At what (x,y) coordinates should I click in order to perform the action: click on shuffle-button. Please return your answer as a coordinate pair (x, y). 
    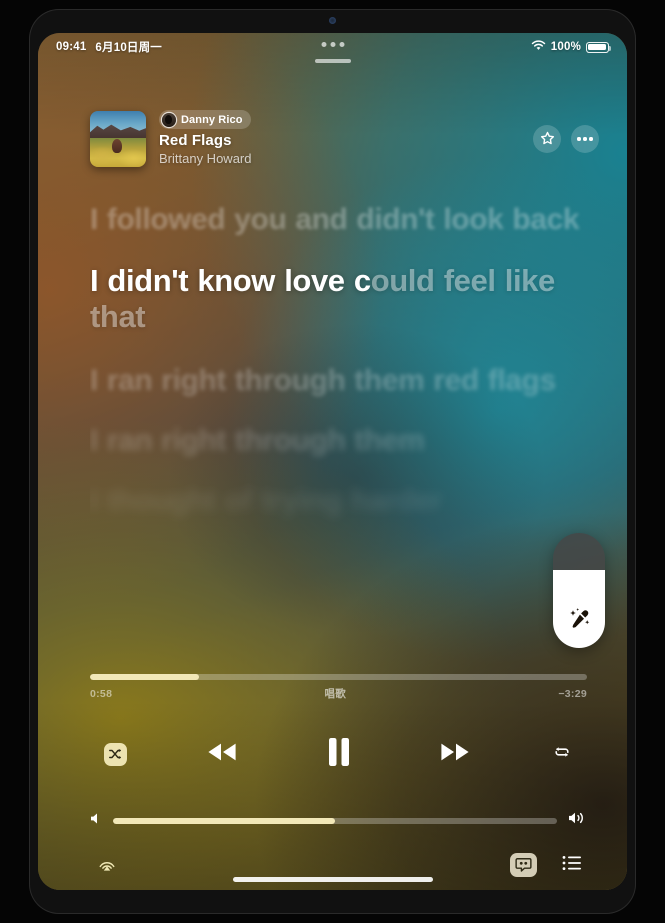
    Looking at the image, I should click on (115, 754).